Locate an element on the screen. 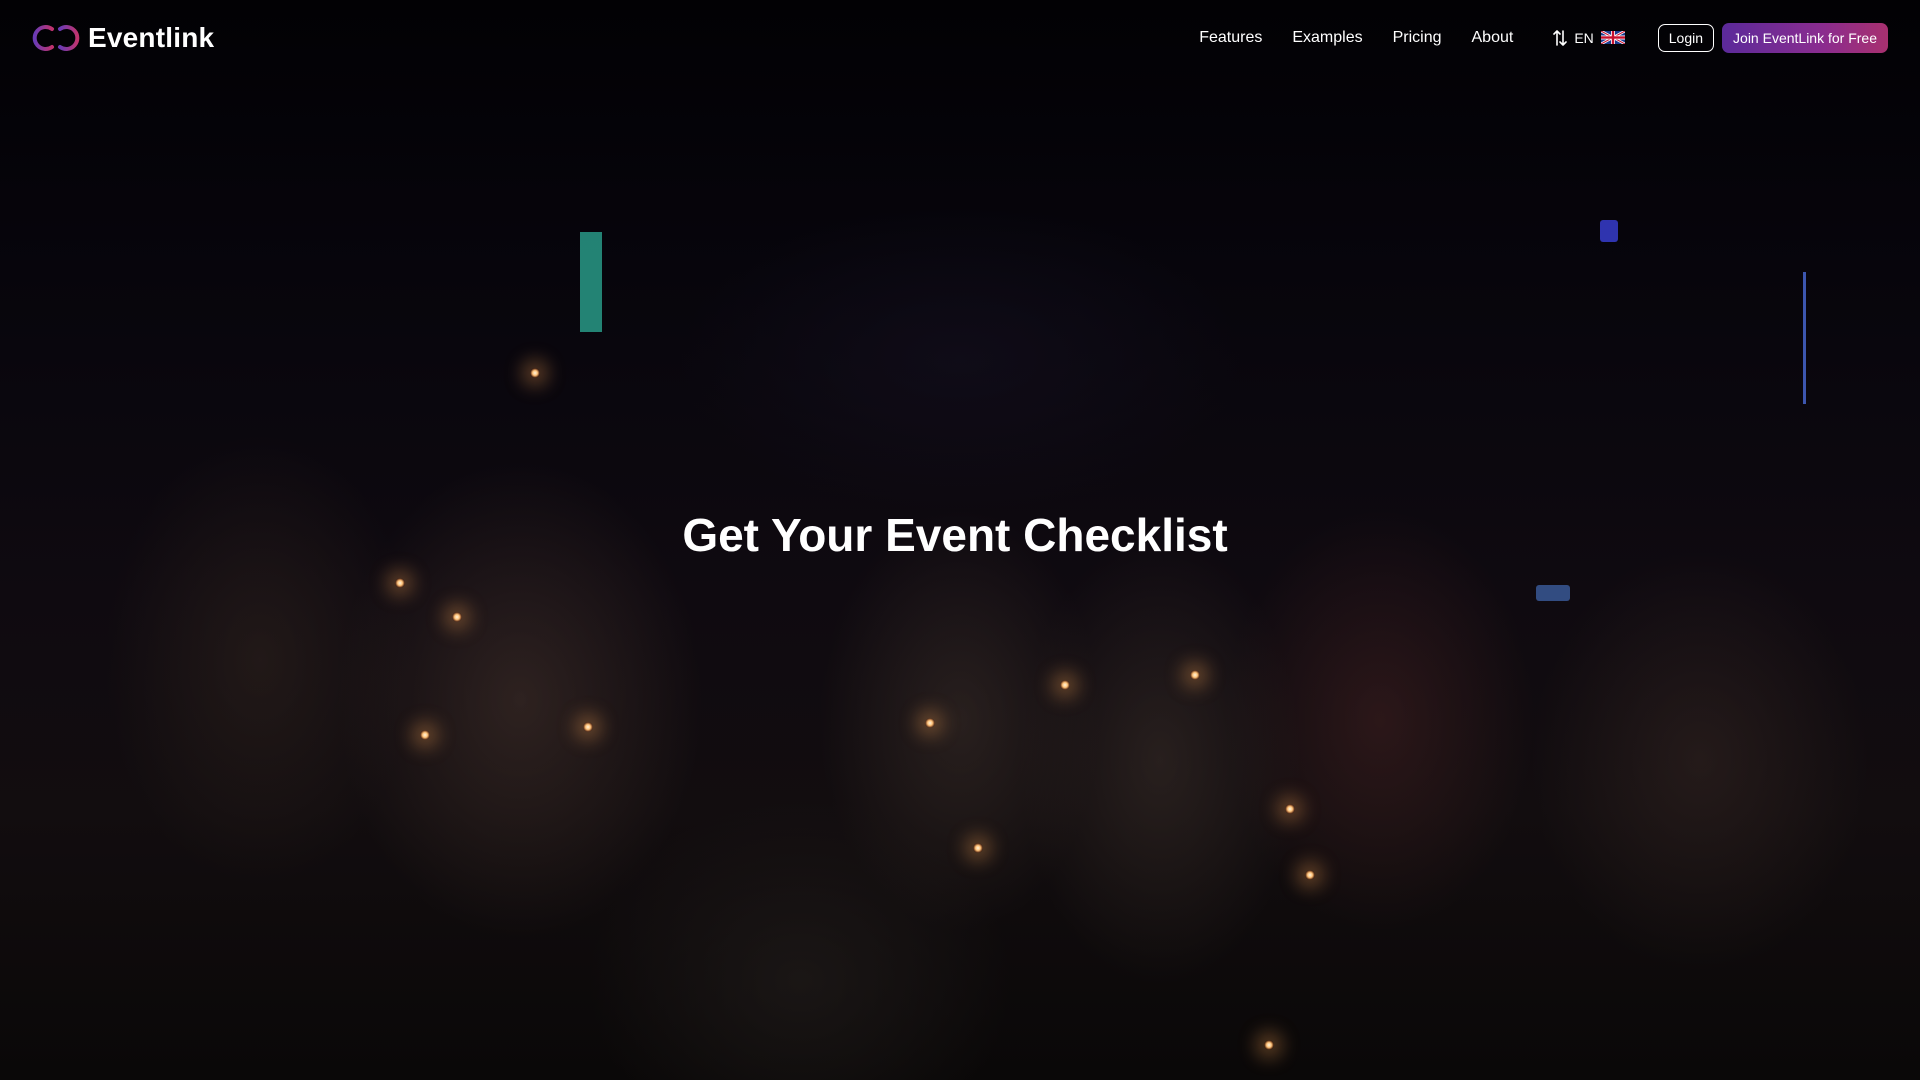 This screenshot has height=1080, width=1920. uk-flag-icon is located at coordinates (1612, 37).